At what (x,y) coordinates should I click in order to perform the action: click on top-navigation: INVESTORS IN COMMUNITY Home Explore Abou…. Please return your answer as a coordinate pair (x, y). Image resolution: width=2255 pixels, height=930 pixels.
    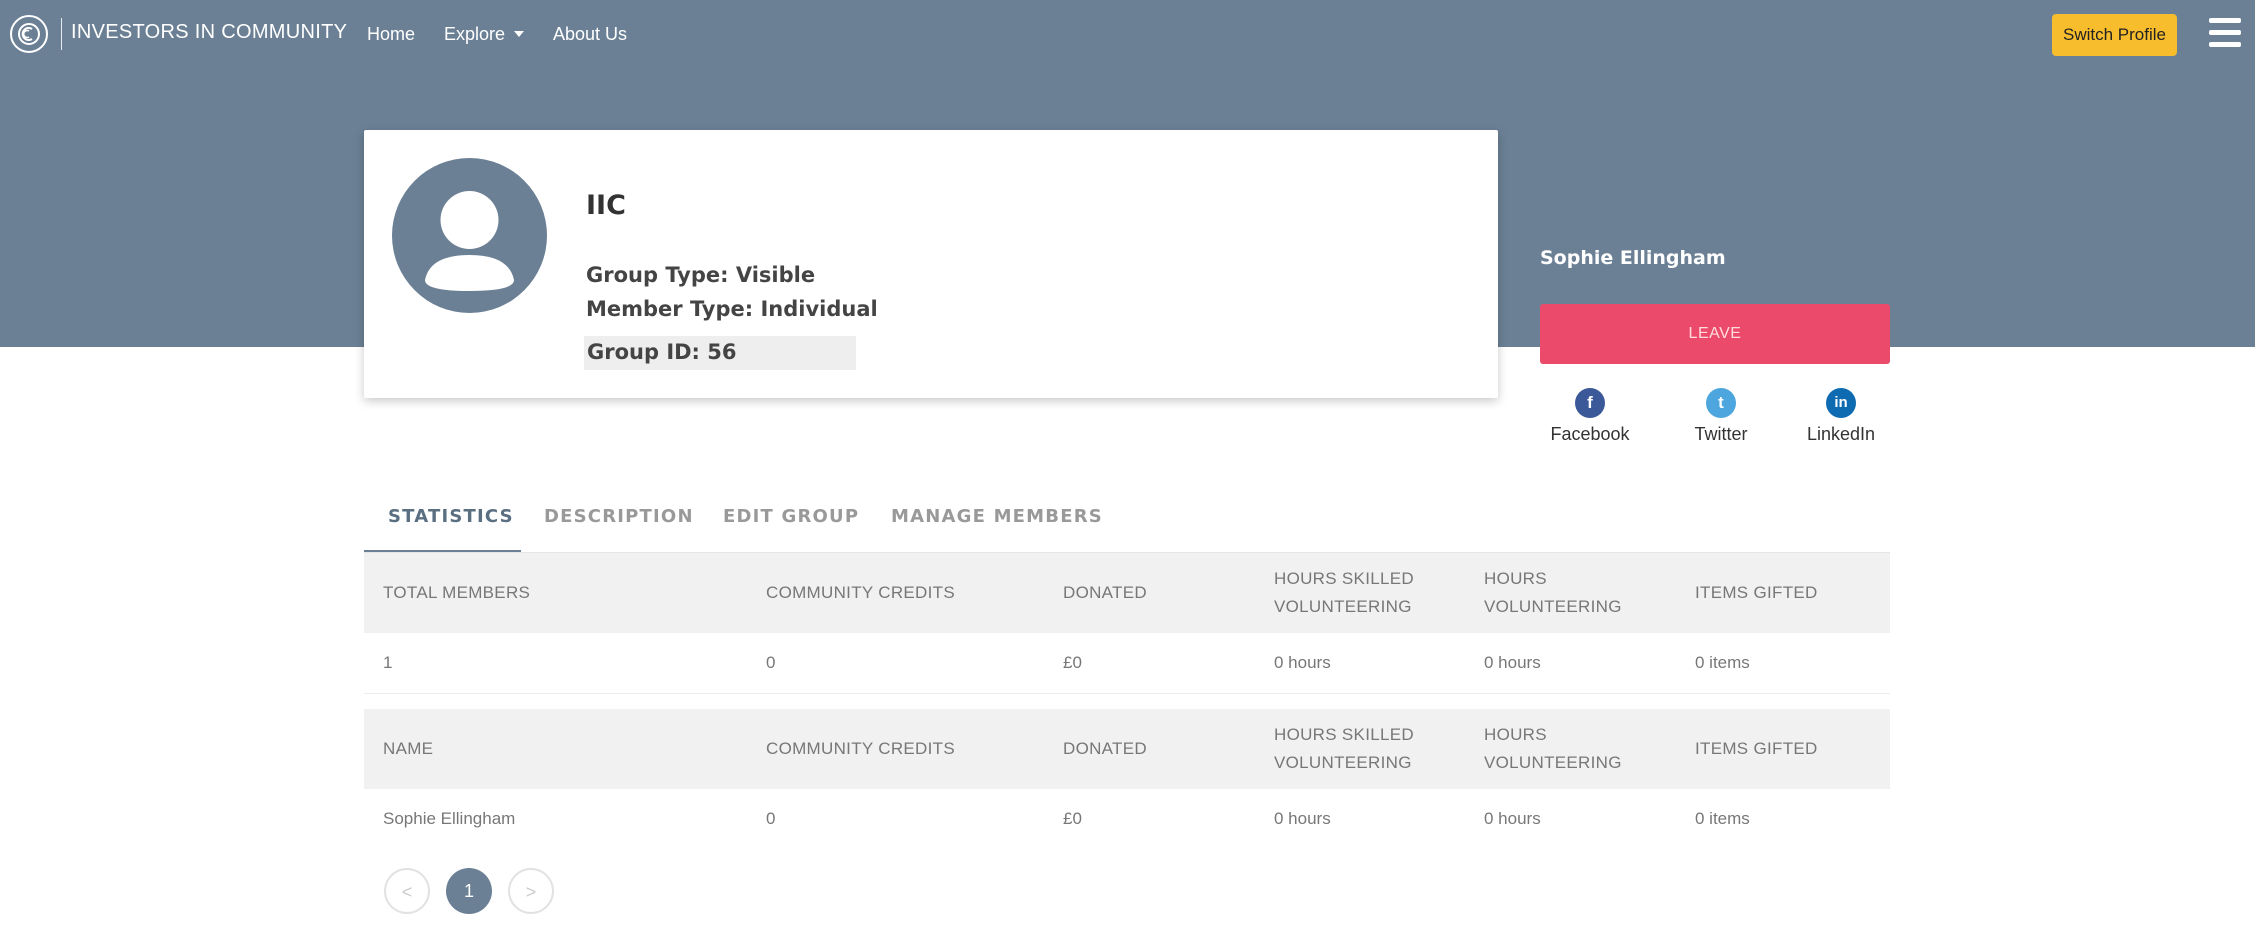
    Looking at the image, I should click on (1127, 34).